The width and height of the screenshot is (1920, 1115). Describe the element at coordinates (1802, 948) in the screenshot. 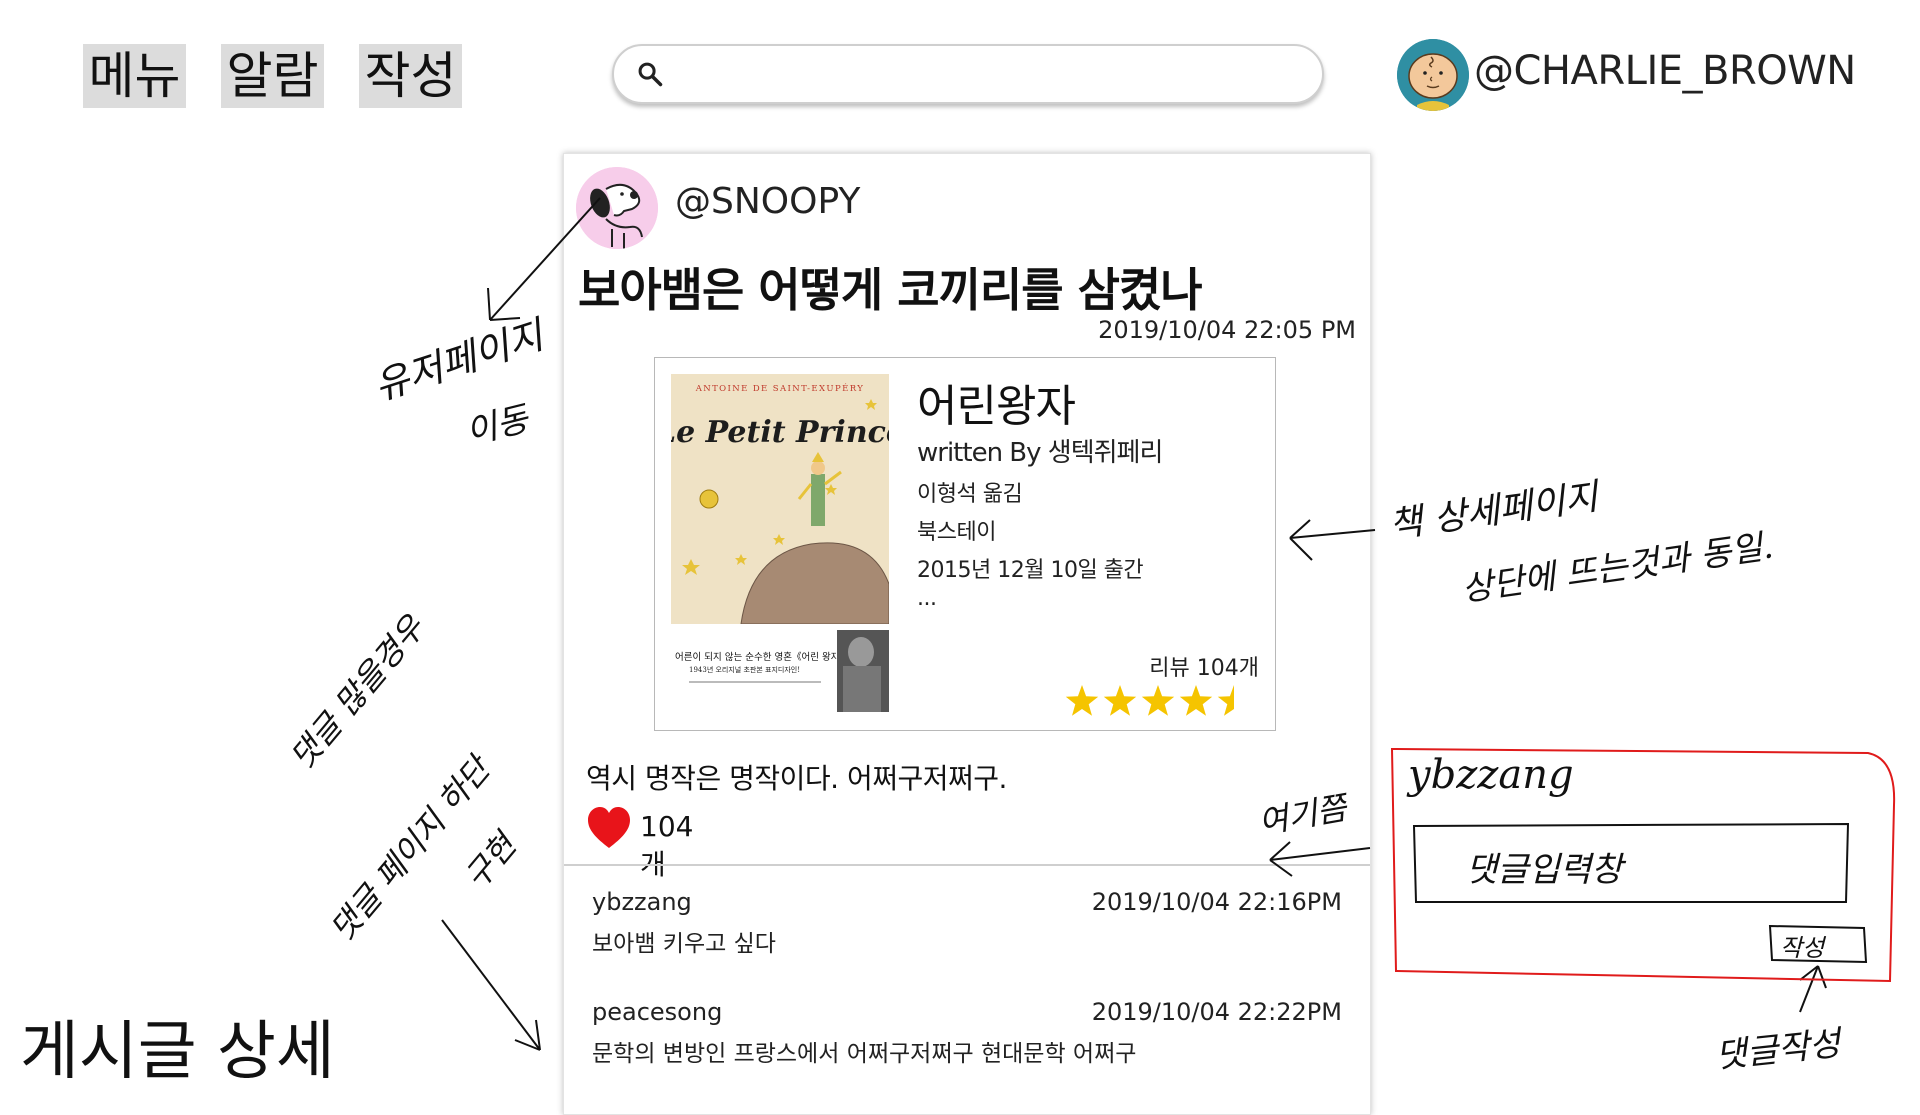

I see `sketch-comment-write-label: 작성` at that location.